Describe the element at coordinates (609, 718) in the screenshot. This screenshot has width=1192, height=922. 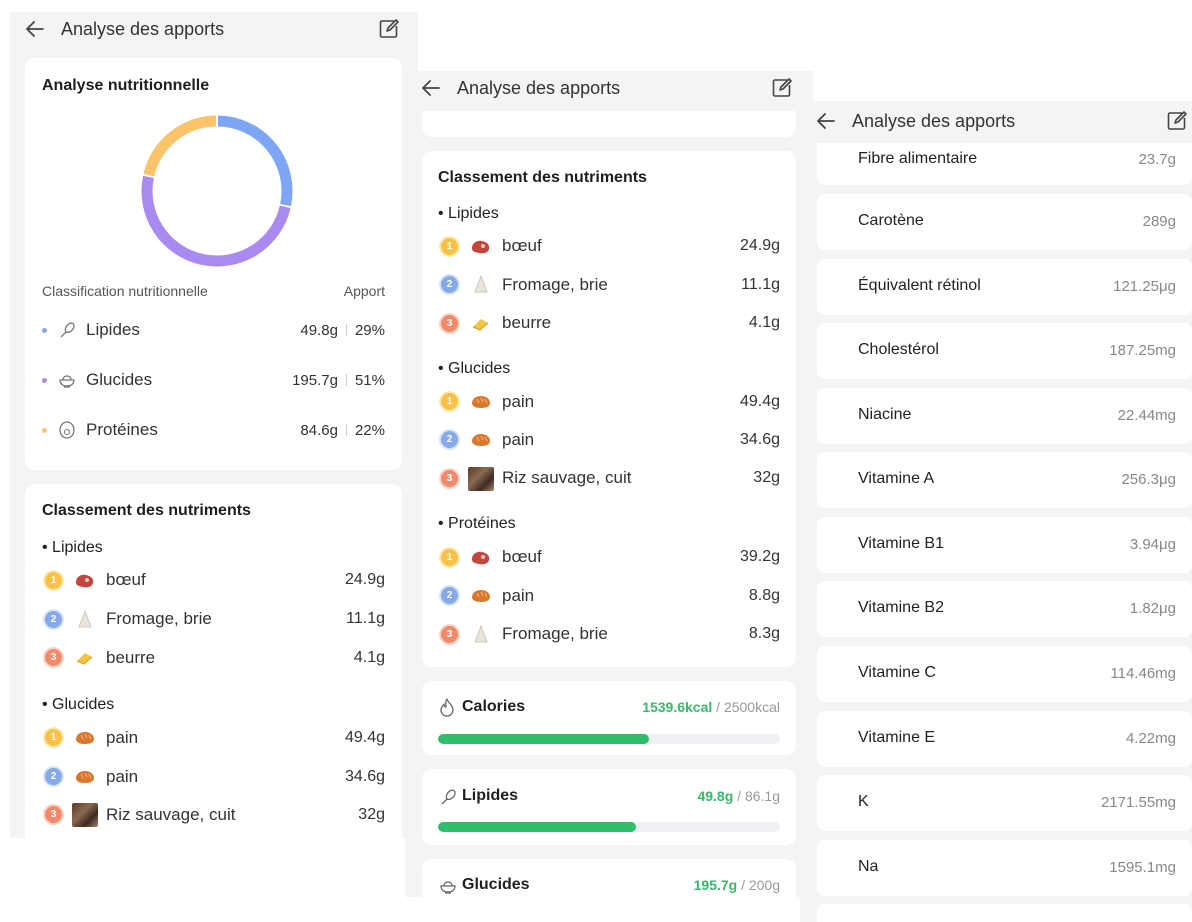
I see `progress-card-calories: Calories 1539.6kcal / 2500kcal` at that location.